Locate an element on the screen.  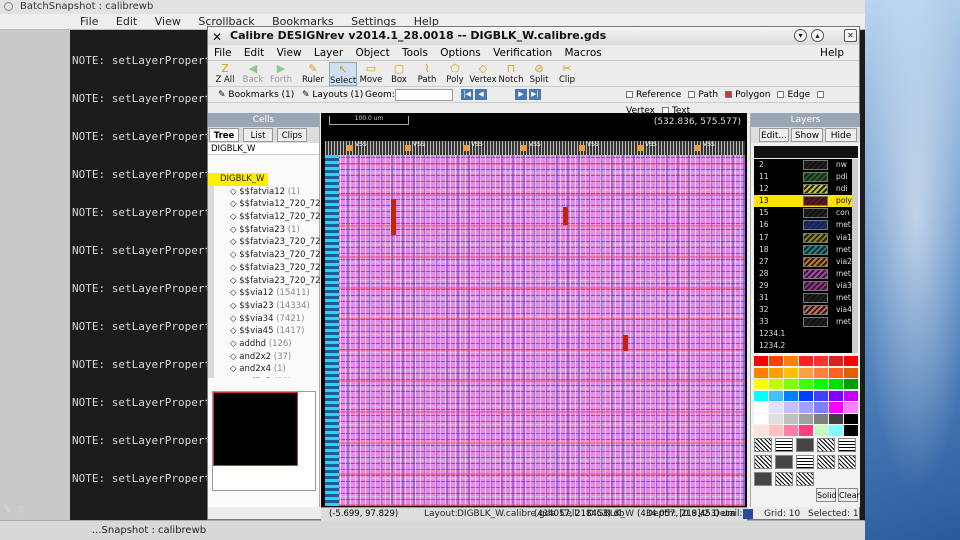
layer-row: 16 met is located at coordinates (803, 225).